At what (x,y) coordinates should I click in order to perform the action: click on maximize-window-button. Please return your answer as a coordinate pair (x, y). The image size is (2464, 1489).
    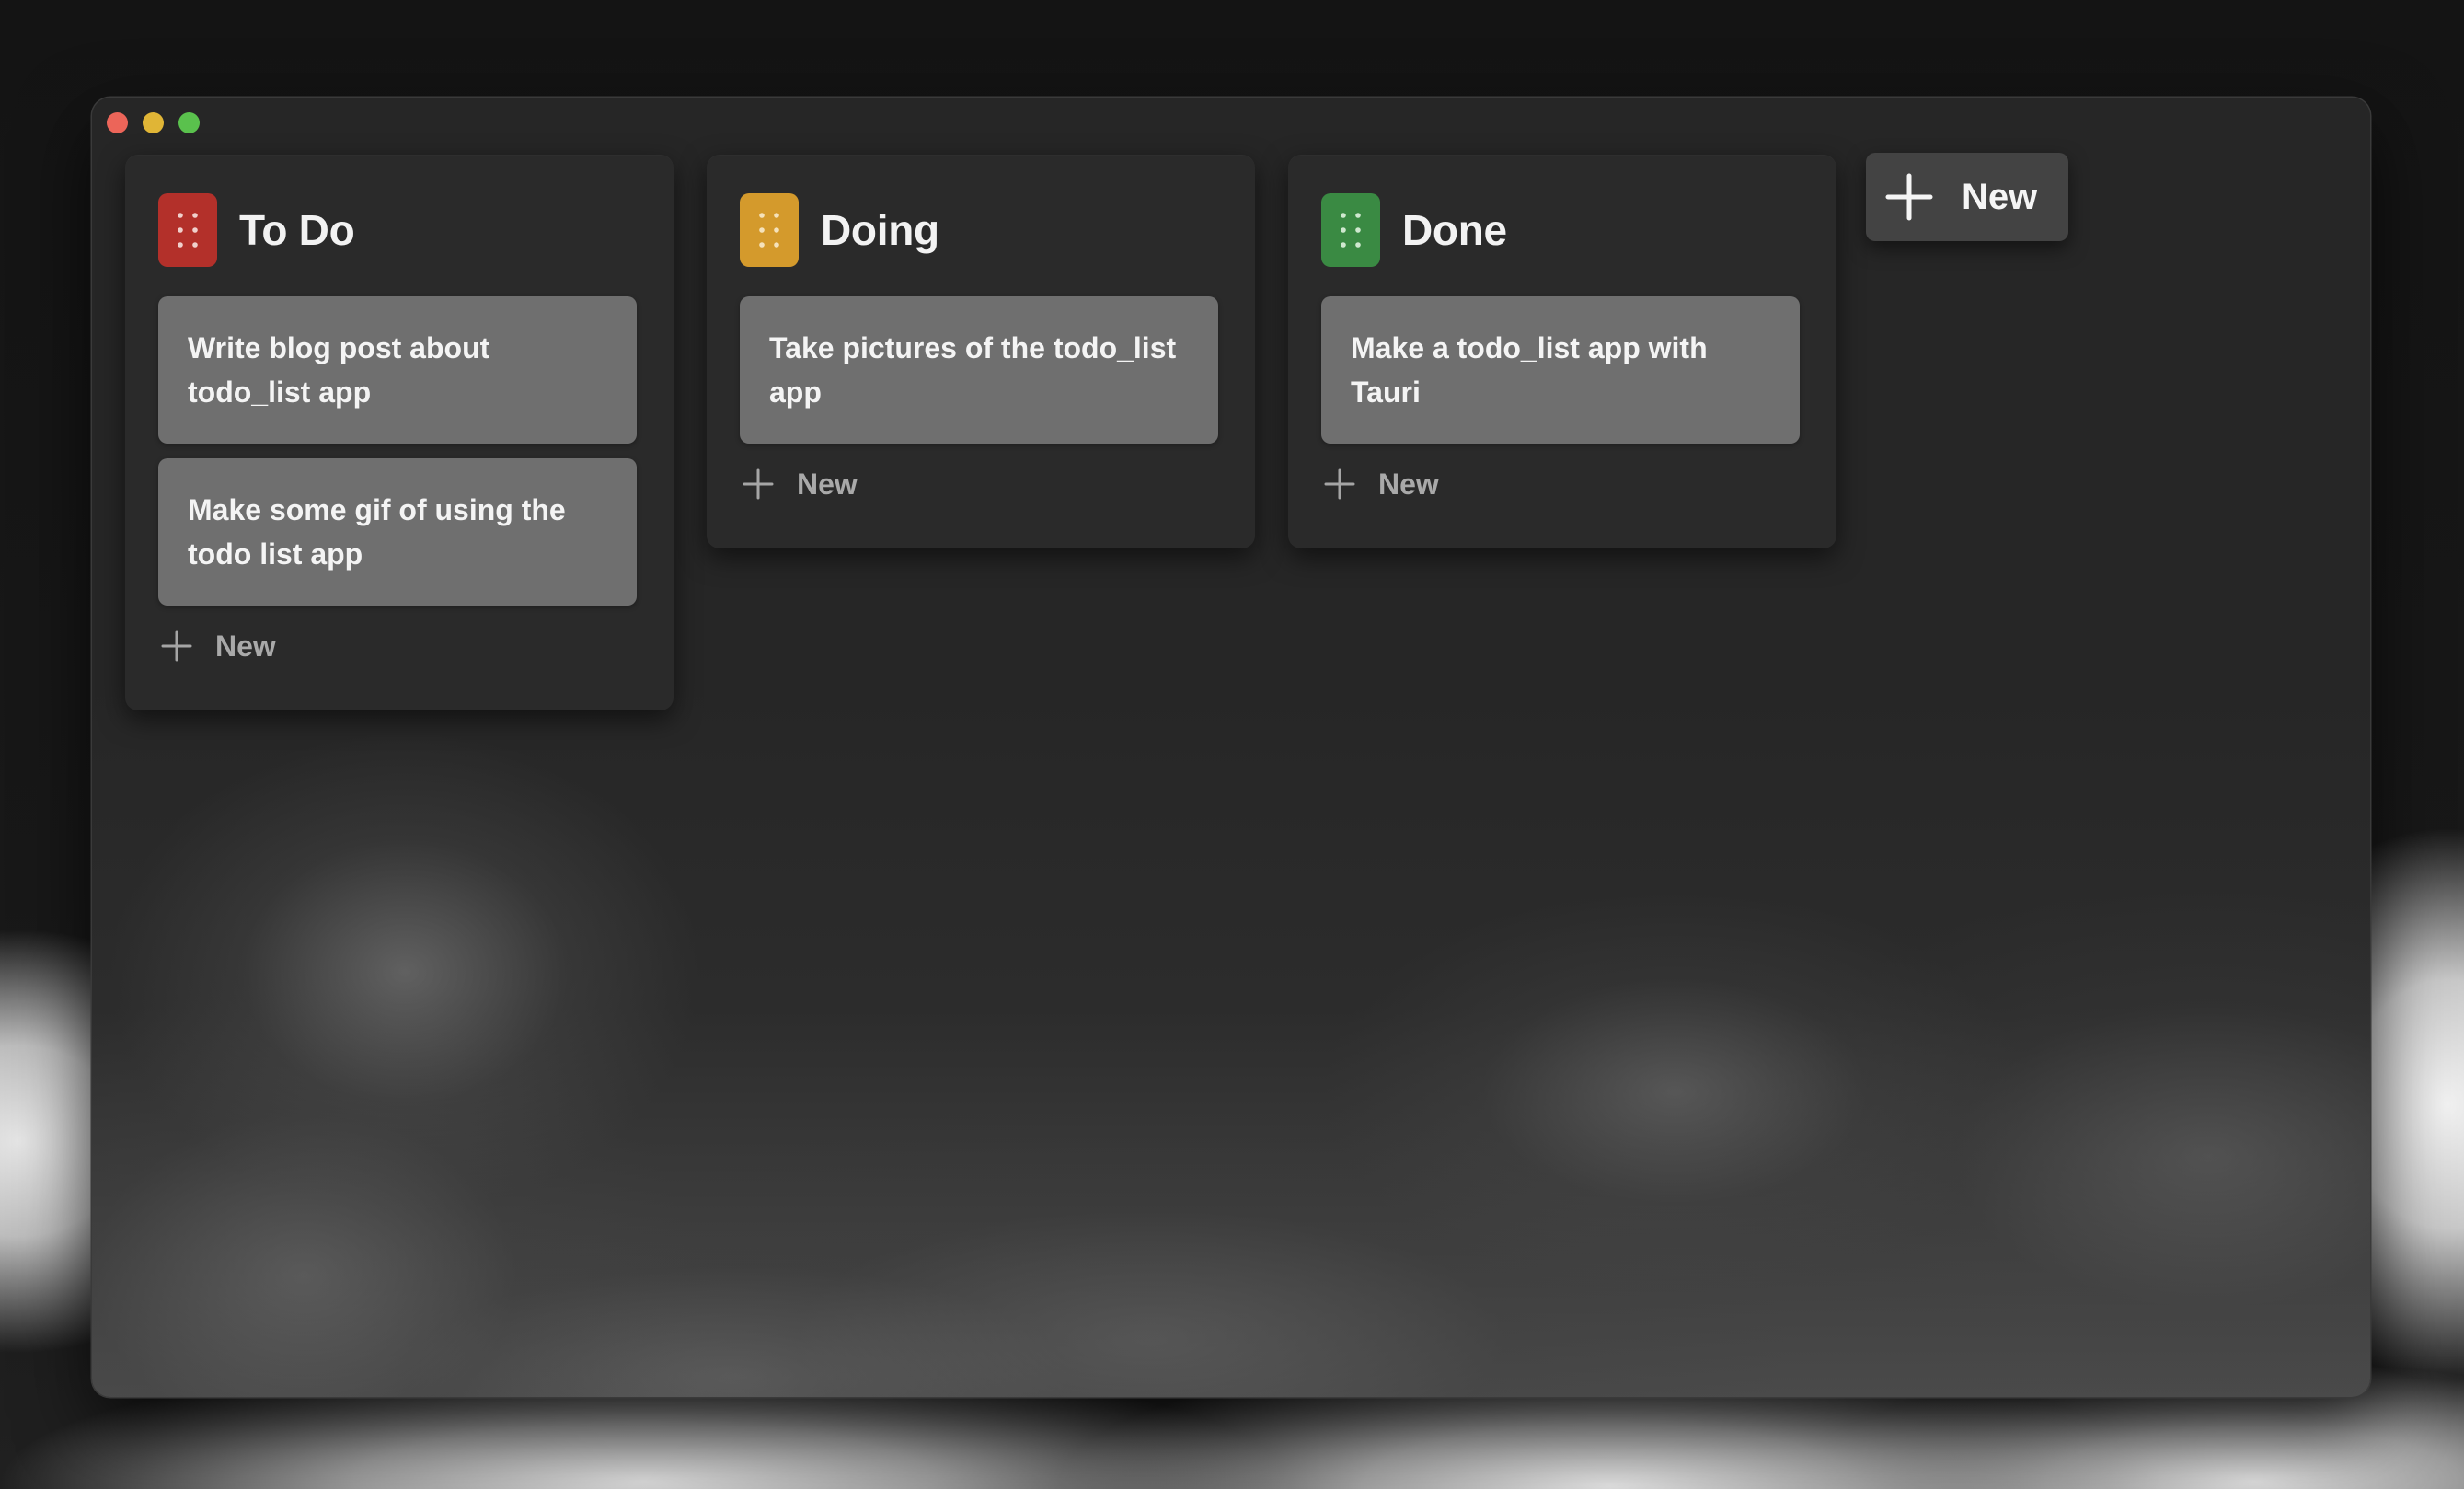
    Looking at the image, I should click on (189, 122).